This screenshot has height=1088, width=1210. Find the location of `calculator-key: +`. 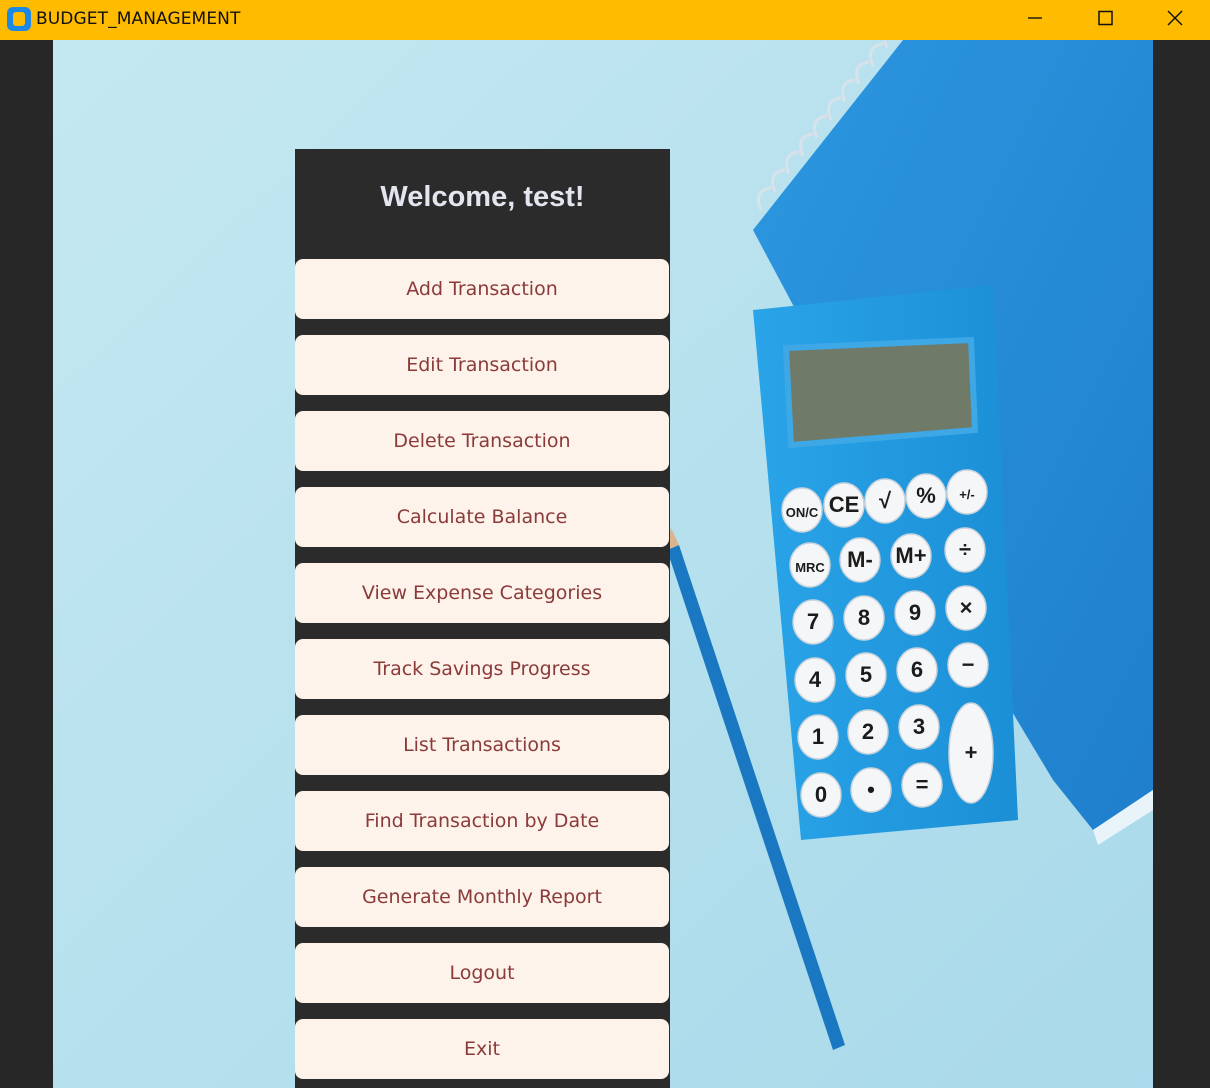

calculator-key: + is located at coordinates (971, 753).